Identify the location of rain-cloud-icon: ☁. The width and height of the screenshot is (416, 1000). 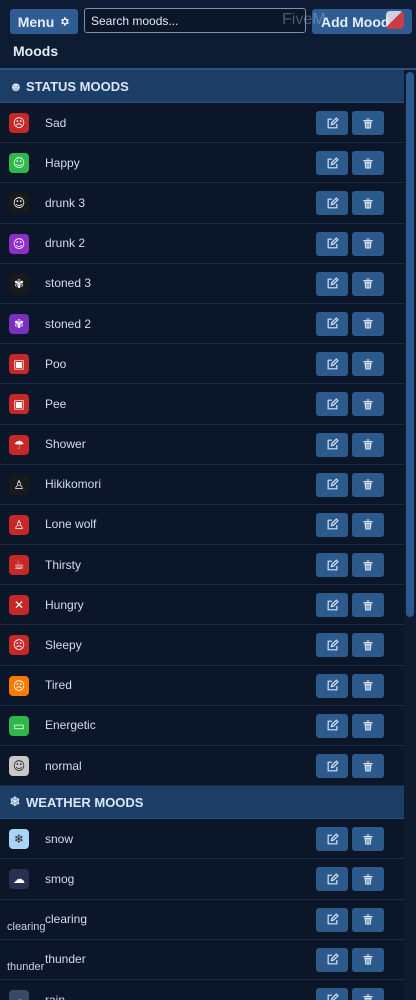
(19, 994).